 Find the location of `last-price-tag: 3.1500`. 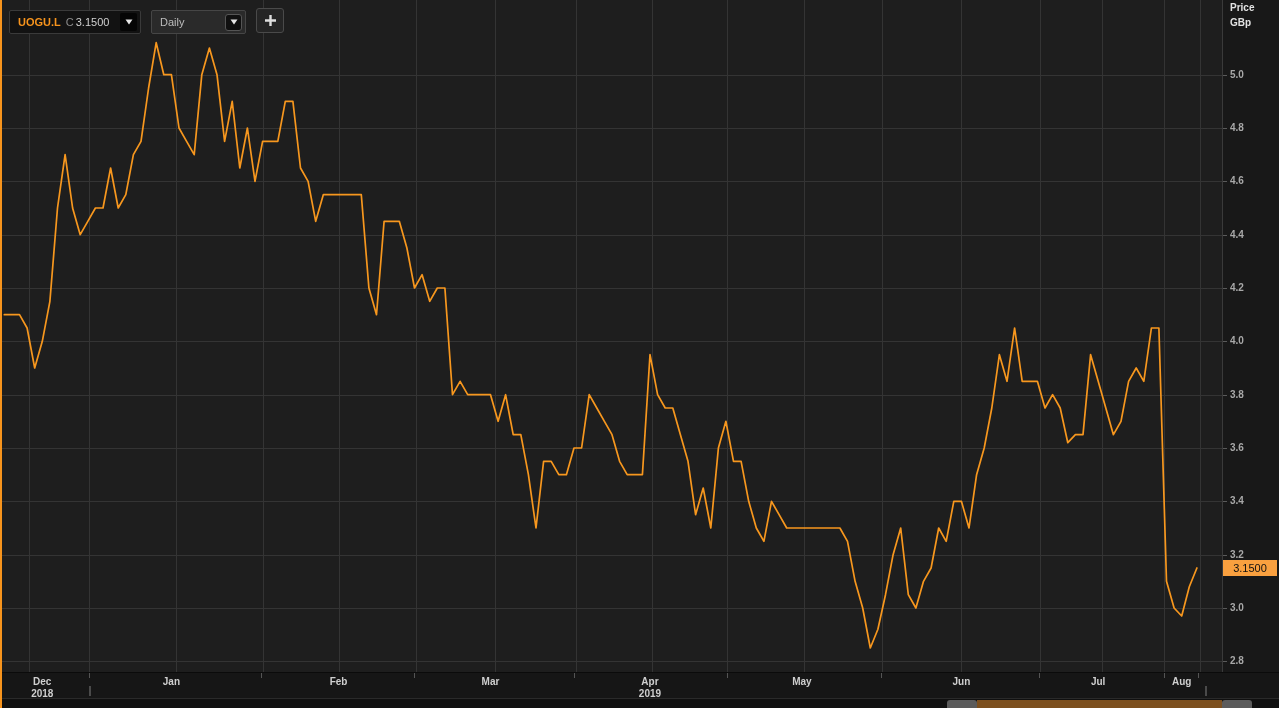

last-price-tag: 3.1500 is located at coordinates (1250, 568).